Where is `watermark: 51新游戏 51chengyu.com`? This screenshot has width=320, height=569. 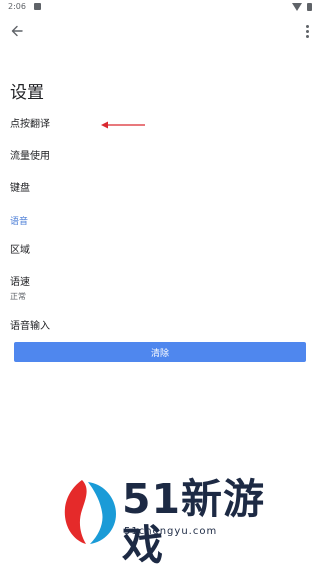 watermark: 51新游戏 51chengyu.com is located at coordinates (178, 521).